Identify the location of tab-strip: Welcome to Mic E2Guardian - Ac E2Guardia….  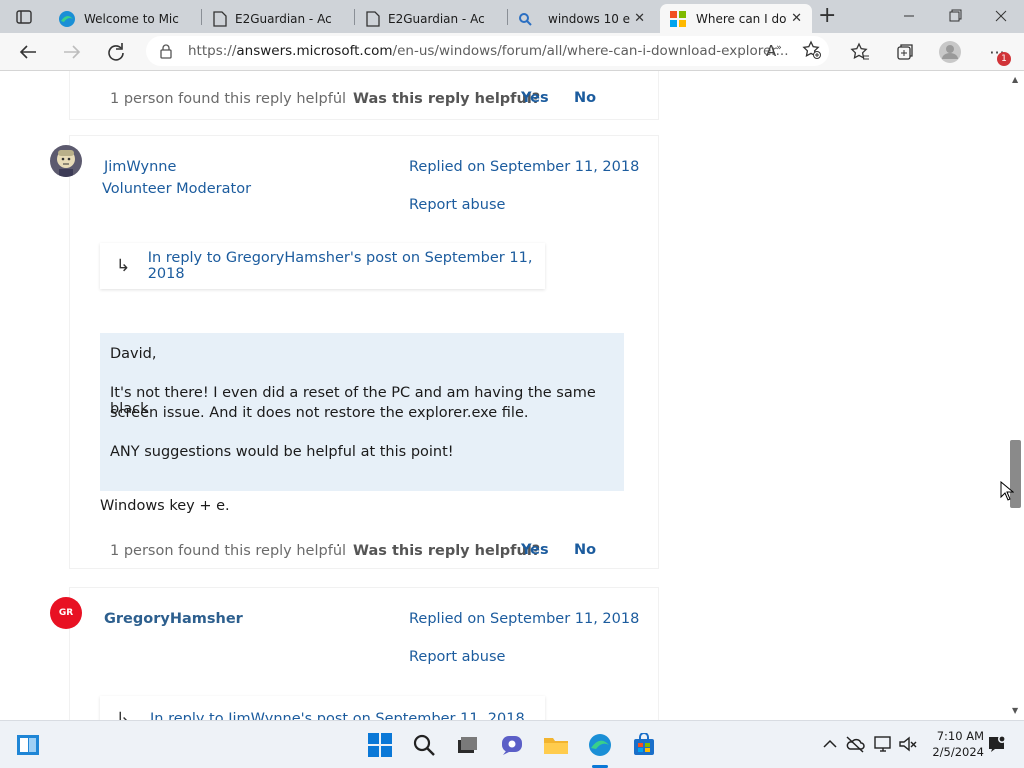
(512, 16).